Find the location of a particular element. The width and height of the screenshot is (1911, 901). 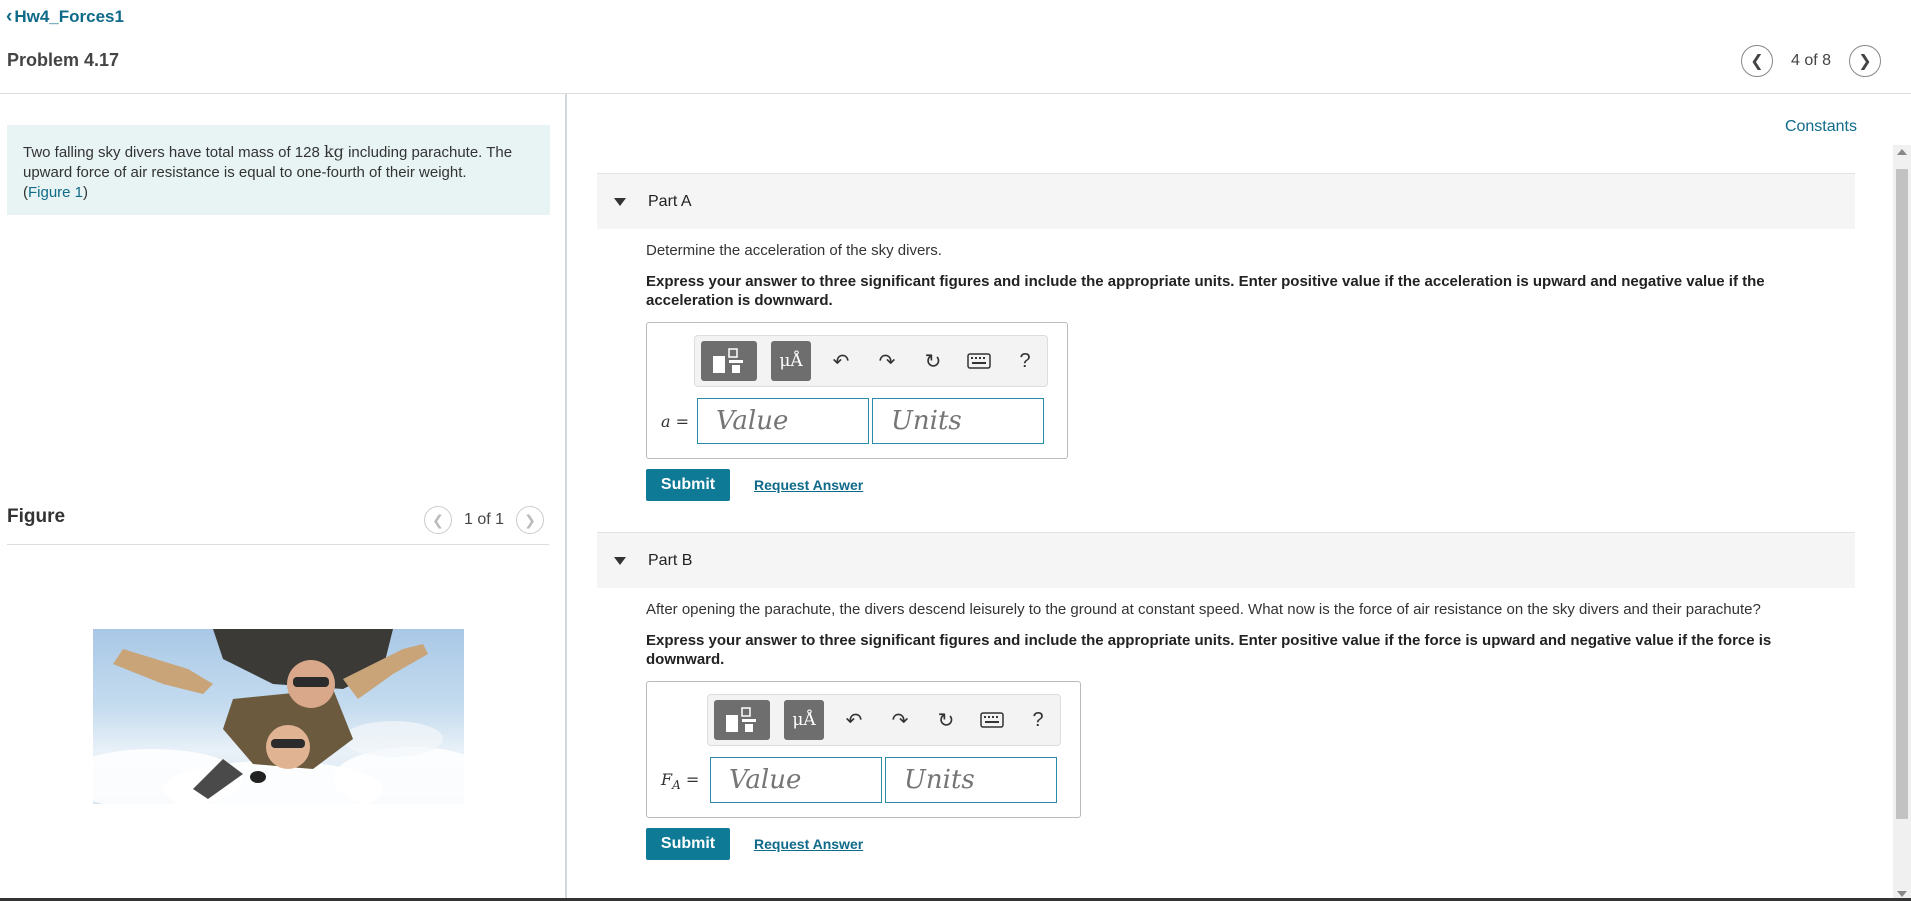

part-b-toolbar: μÅ ↶ ↷ ↻ ? is located at coordinates (884, 720).